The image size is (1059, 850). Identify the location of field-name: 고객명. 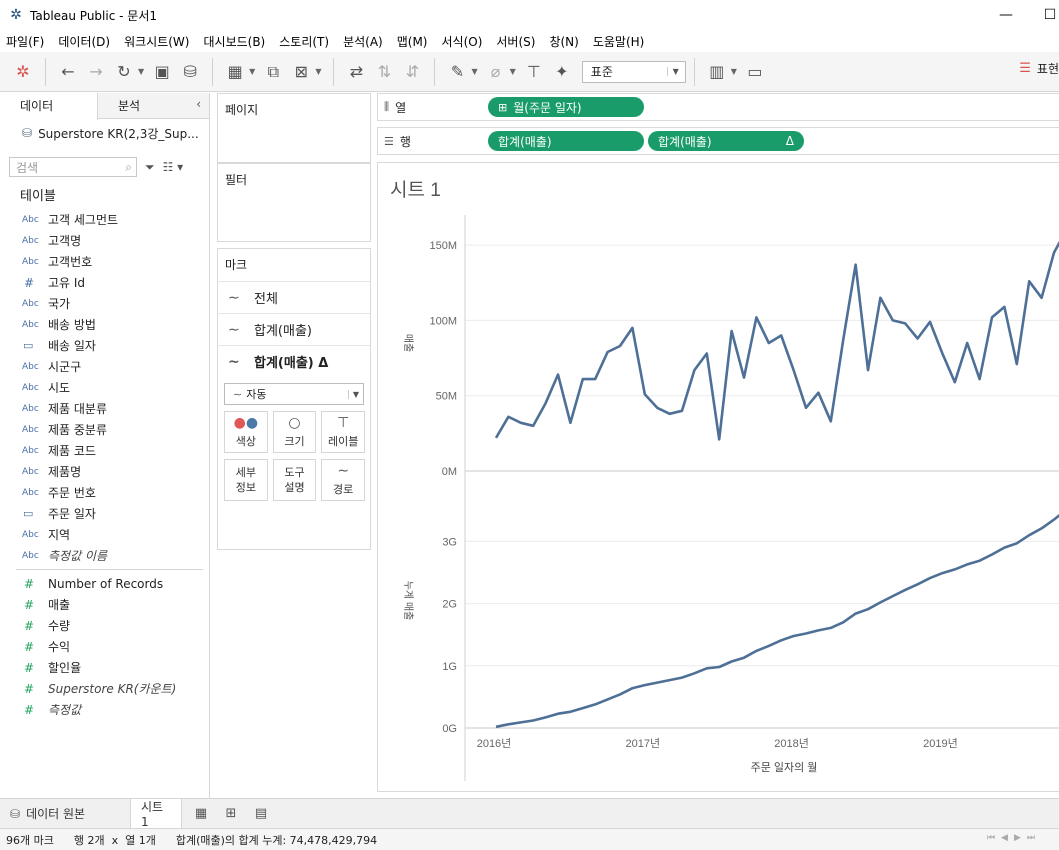
(65, 241).